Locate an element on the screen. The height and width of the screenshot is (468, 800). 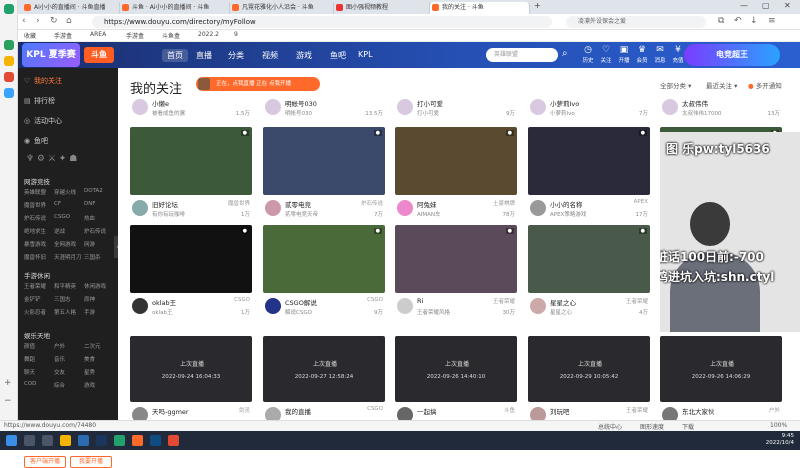
card-title: 小萝莉Ivo is located at coordinates (585, 103).